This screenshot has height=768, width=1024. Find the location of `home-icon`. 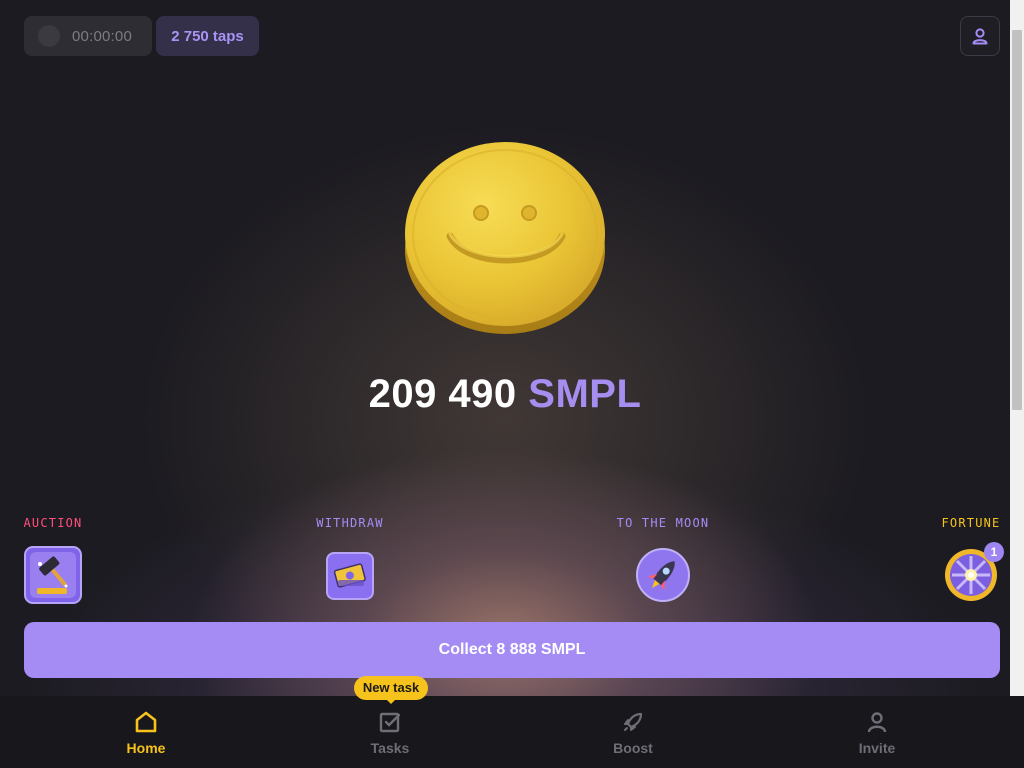

home-icon is located at coordinates (146, 722).